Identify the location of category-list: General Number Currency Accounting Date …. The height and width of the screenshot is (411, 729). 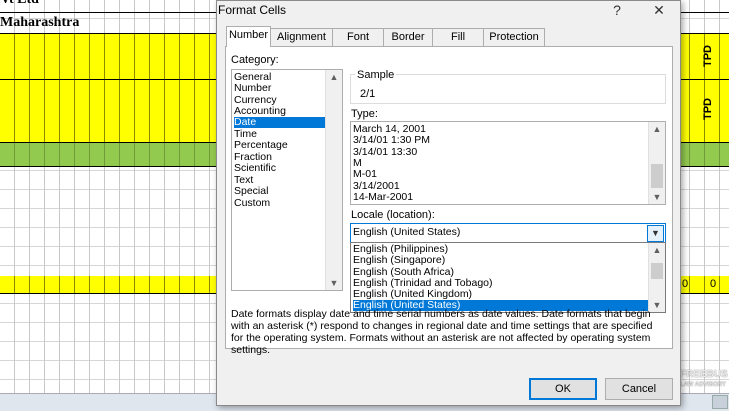
(287, 180).